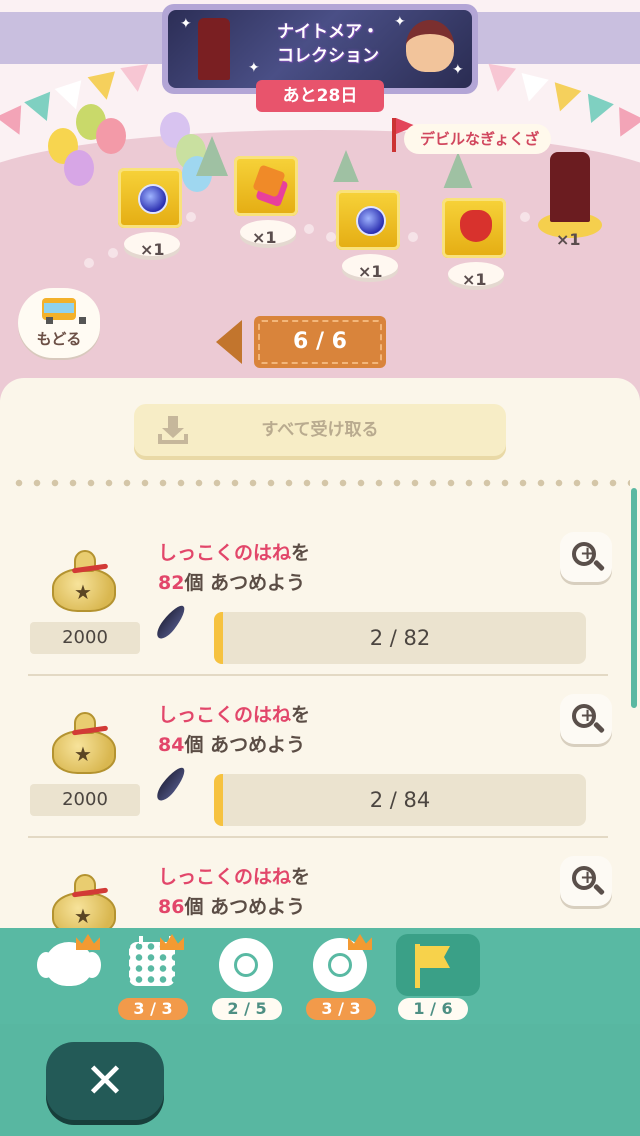 This screenshot has height=1136, width=640. I want to click on tab-count: 1 / 6, so click(433, 1009).